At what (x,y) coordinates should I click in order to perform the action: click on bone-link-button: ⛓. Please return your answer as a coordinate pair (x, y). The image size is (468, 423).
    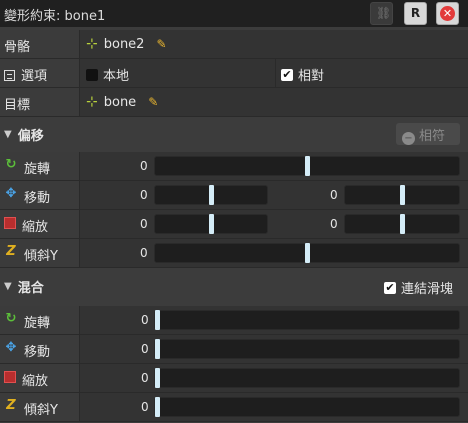
    Looking at the image, I should click on (381, 13).